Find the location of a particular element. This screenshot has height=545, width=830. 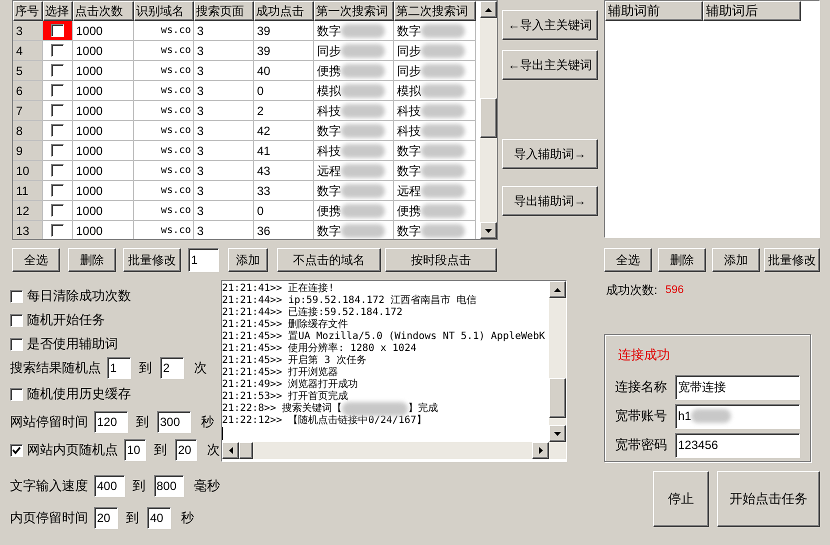

button: 停止 is located at coordinates (681, 499).